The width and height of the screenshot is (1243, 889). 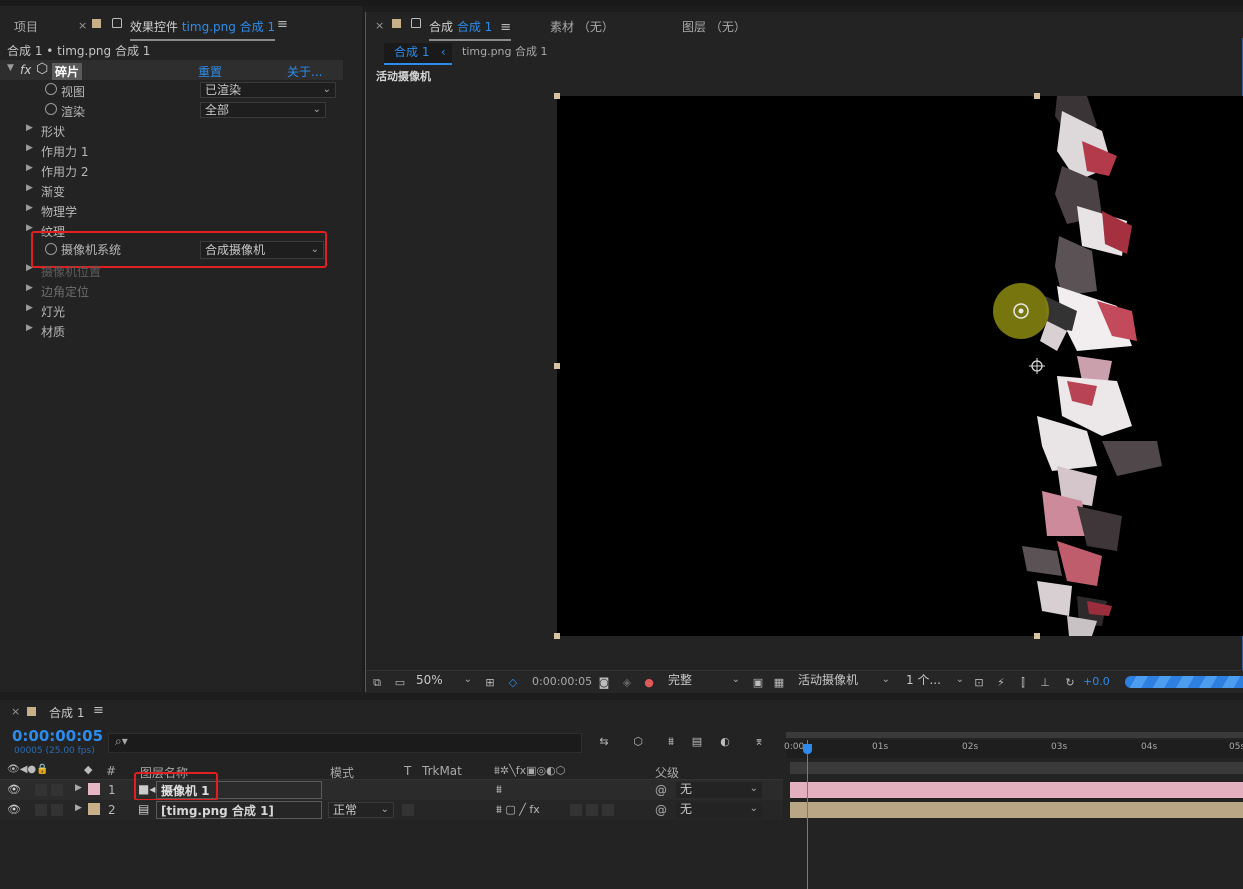 What do you see at coordinates (758, 682) in the screenshot?
I see `region-of-interest-icon: ▣` at bounding box center [758, 682].